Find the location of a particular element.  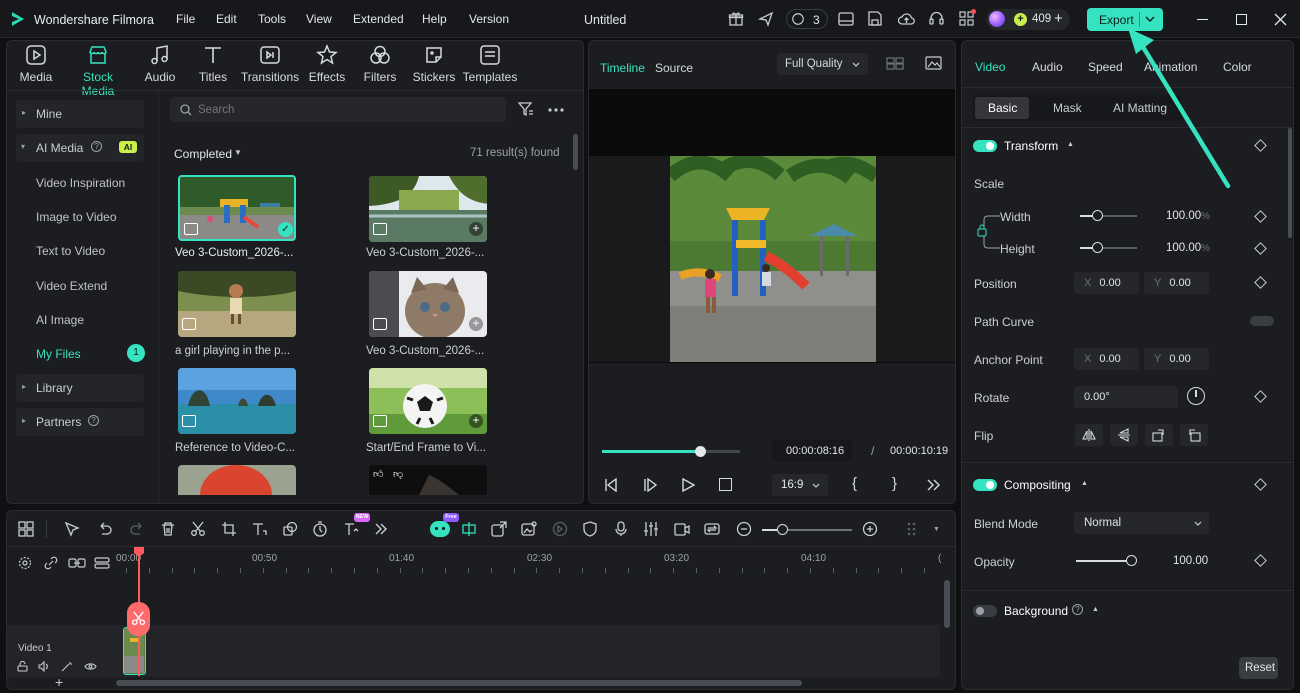

ai-copilot-icon: Free is located at coordinates (444, 526).